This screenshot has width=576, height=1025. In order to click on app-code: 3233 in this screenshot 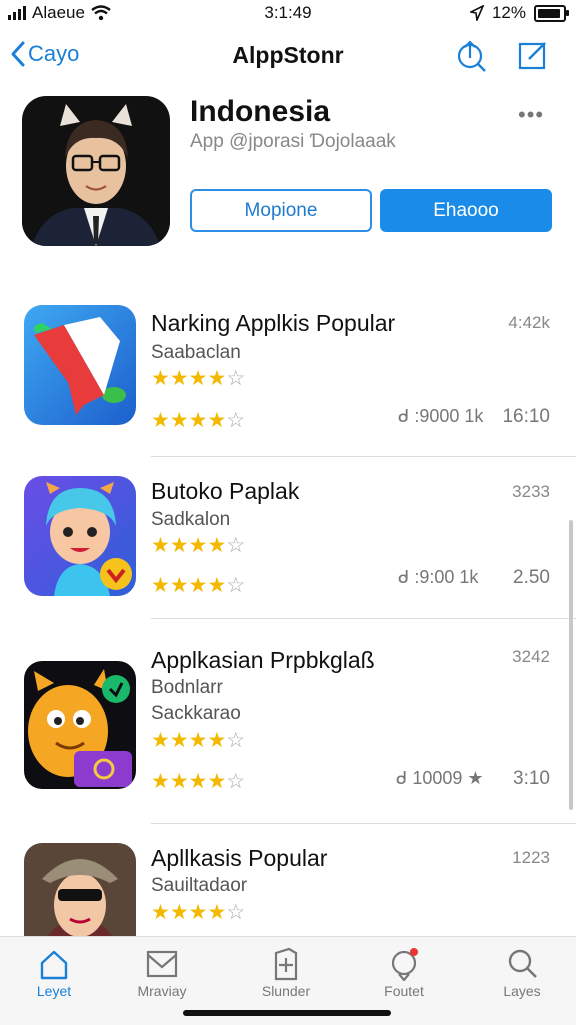, I will do `click(531, 491)`.